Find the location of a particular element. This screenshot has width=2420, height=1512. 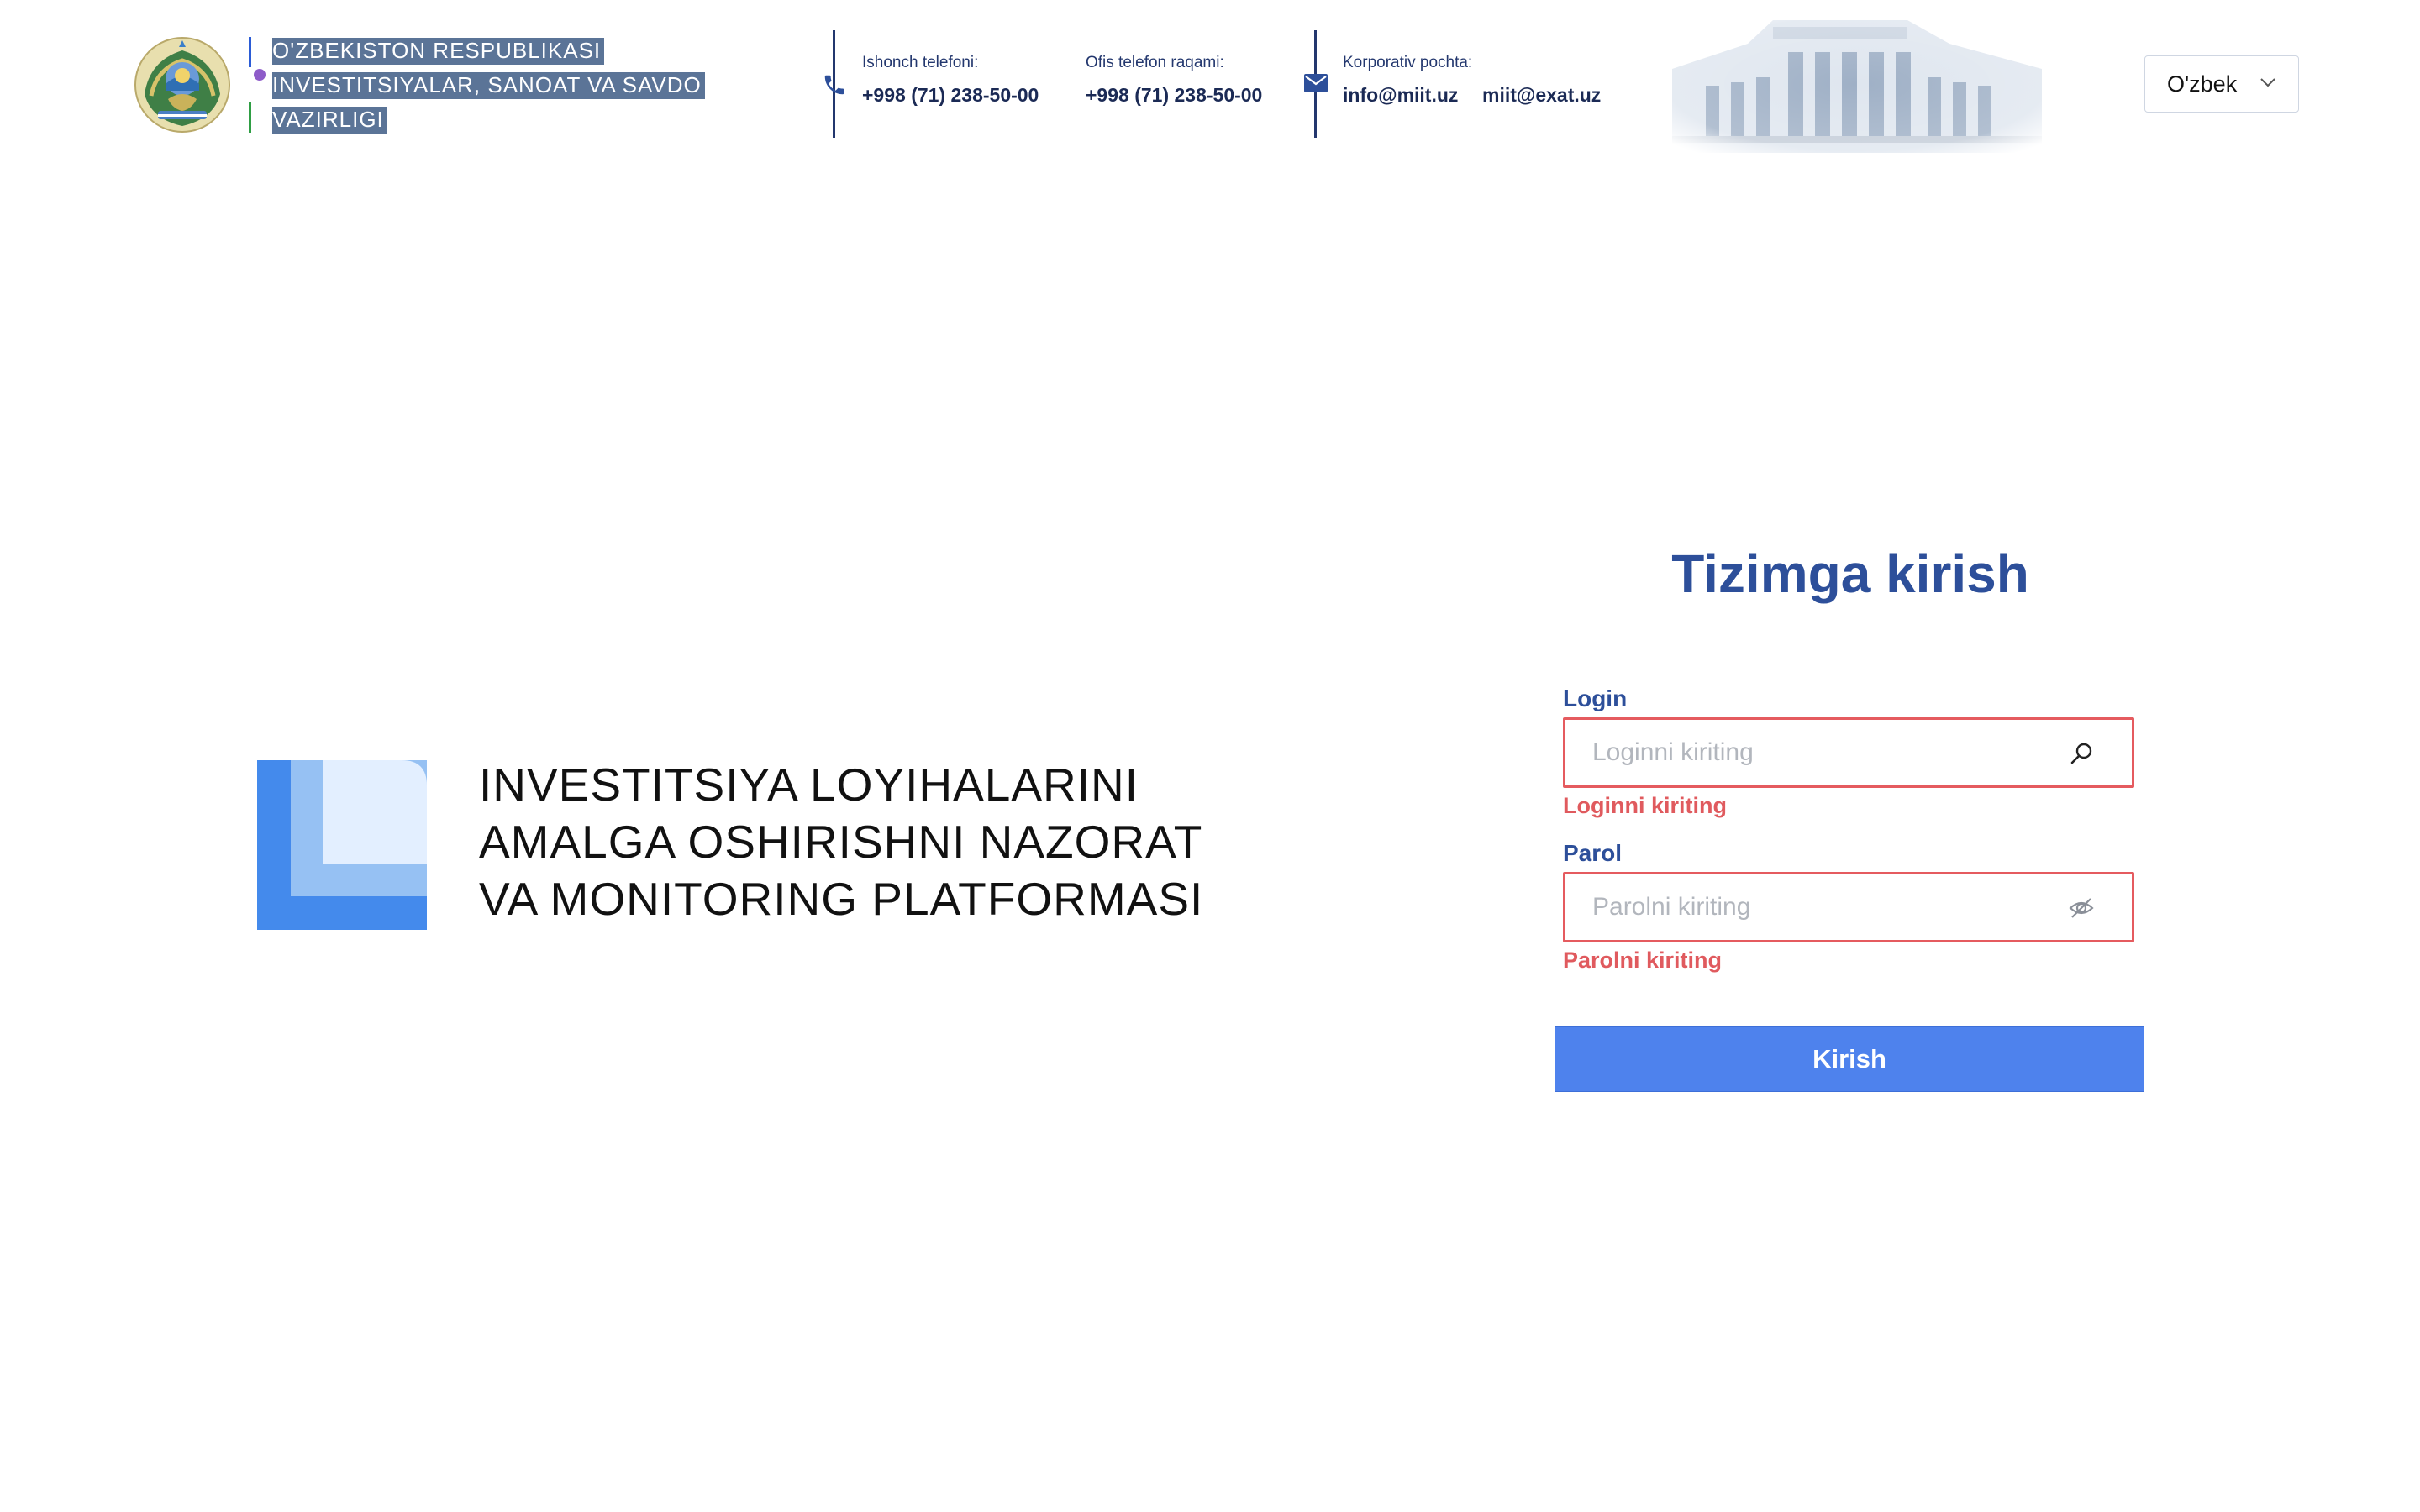

email-secondary-link: miit@exat.uz is located at coordinates (1541, 95).